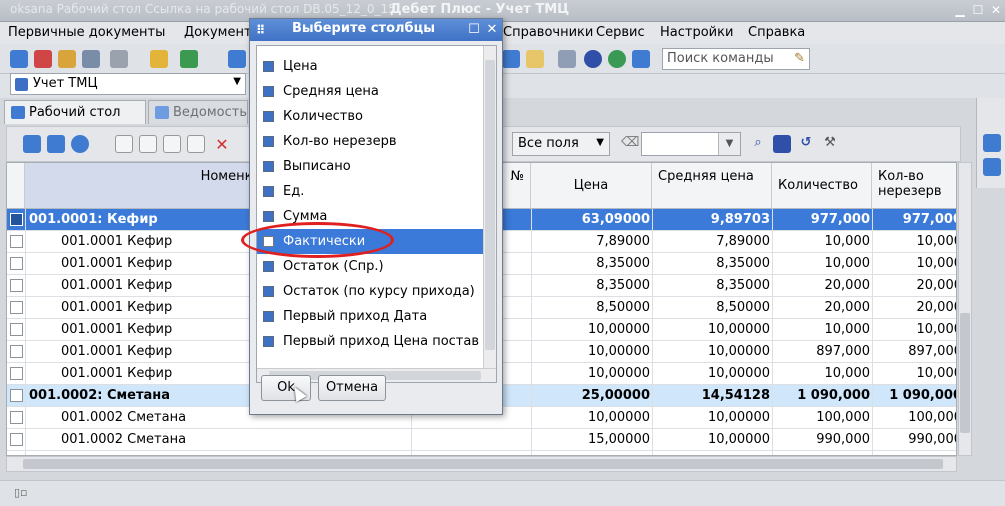  Describe the element at coordinates (198, 112) in the screenshot. I see `tab-statement: Ведомость` at that location.